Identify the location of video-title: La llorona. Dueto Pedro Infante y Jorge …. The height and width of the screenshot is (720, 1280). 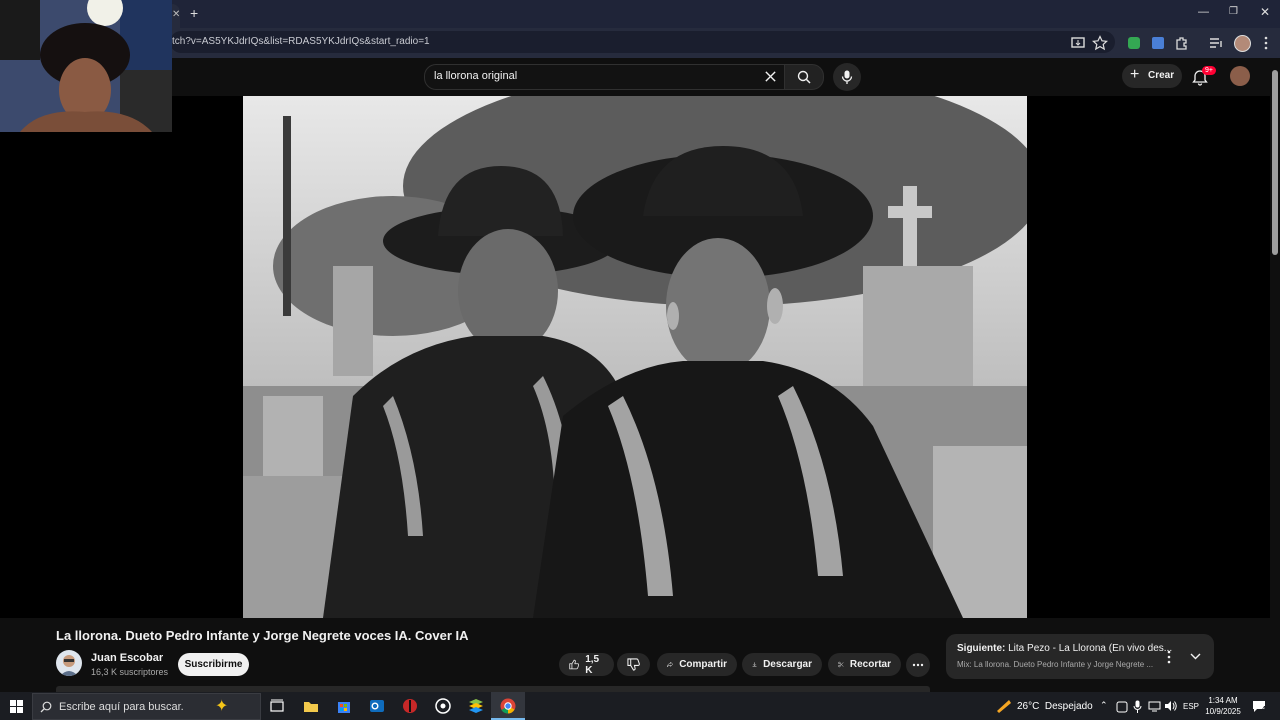
(262, 635).